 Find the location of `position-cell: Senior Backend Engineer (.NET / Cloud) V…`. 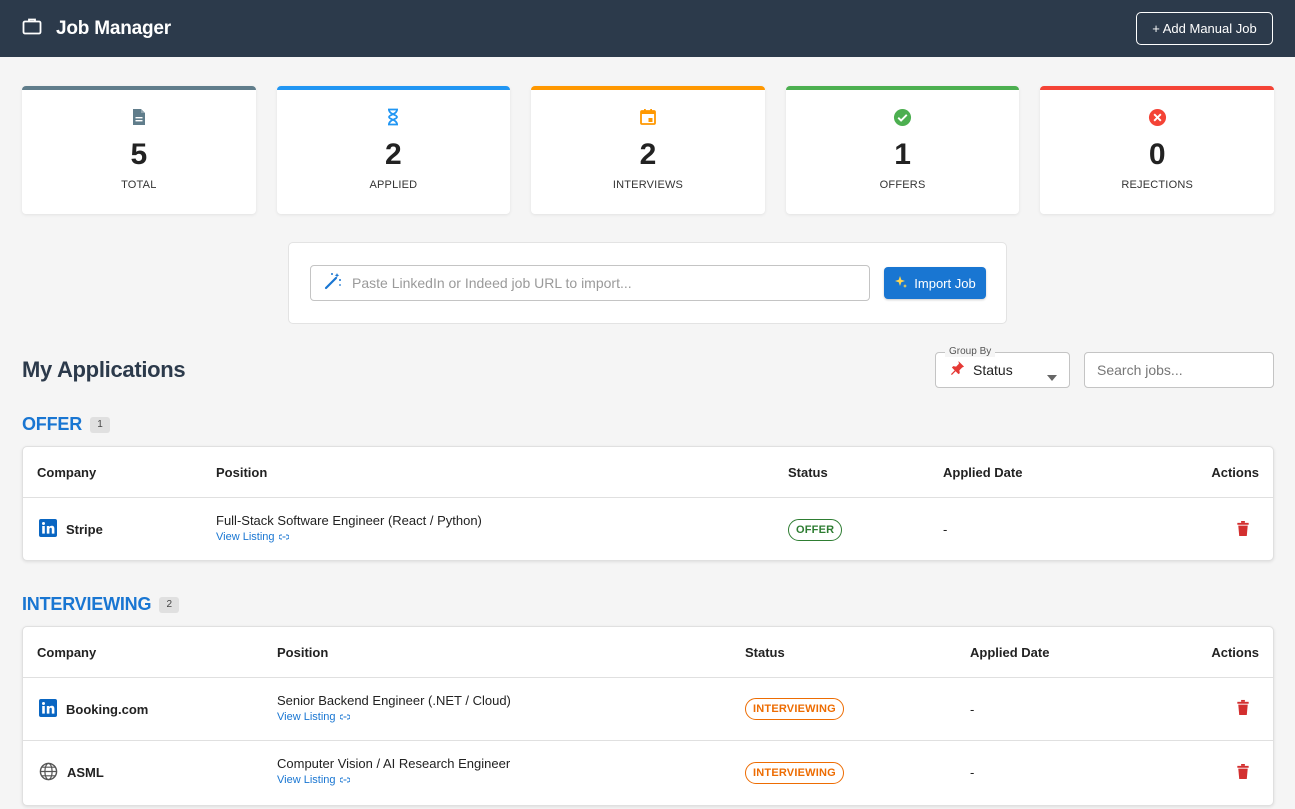

position-cell: Senior Backend Engineer (.NET / Cloud) V… is located at coordinates (394, 708).